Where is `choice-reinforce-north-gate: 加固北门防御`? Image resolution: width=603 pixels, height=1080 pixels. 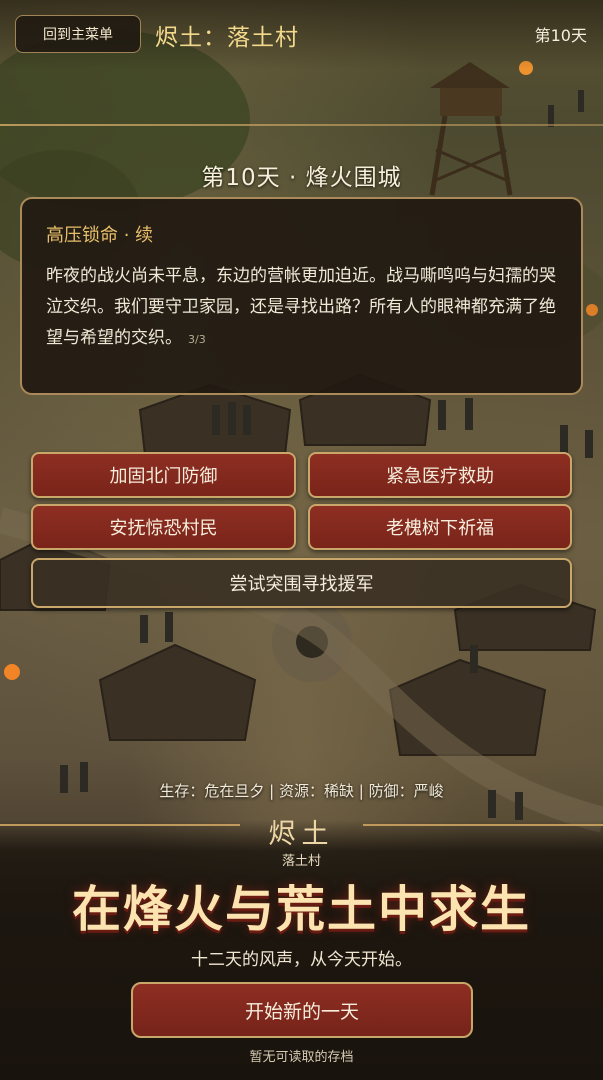
choice-reinforce-north-gate: 加固北门防御 is located at coordinates (163, 475).